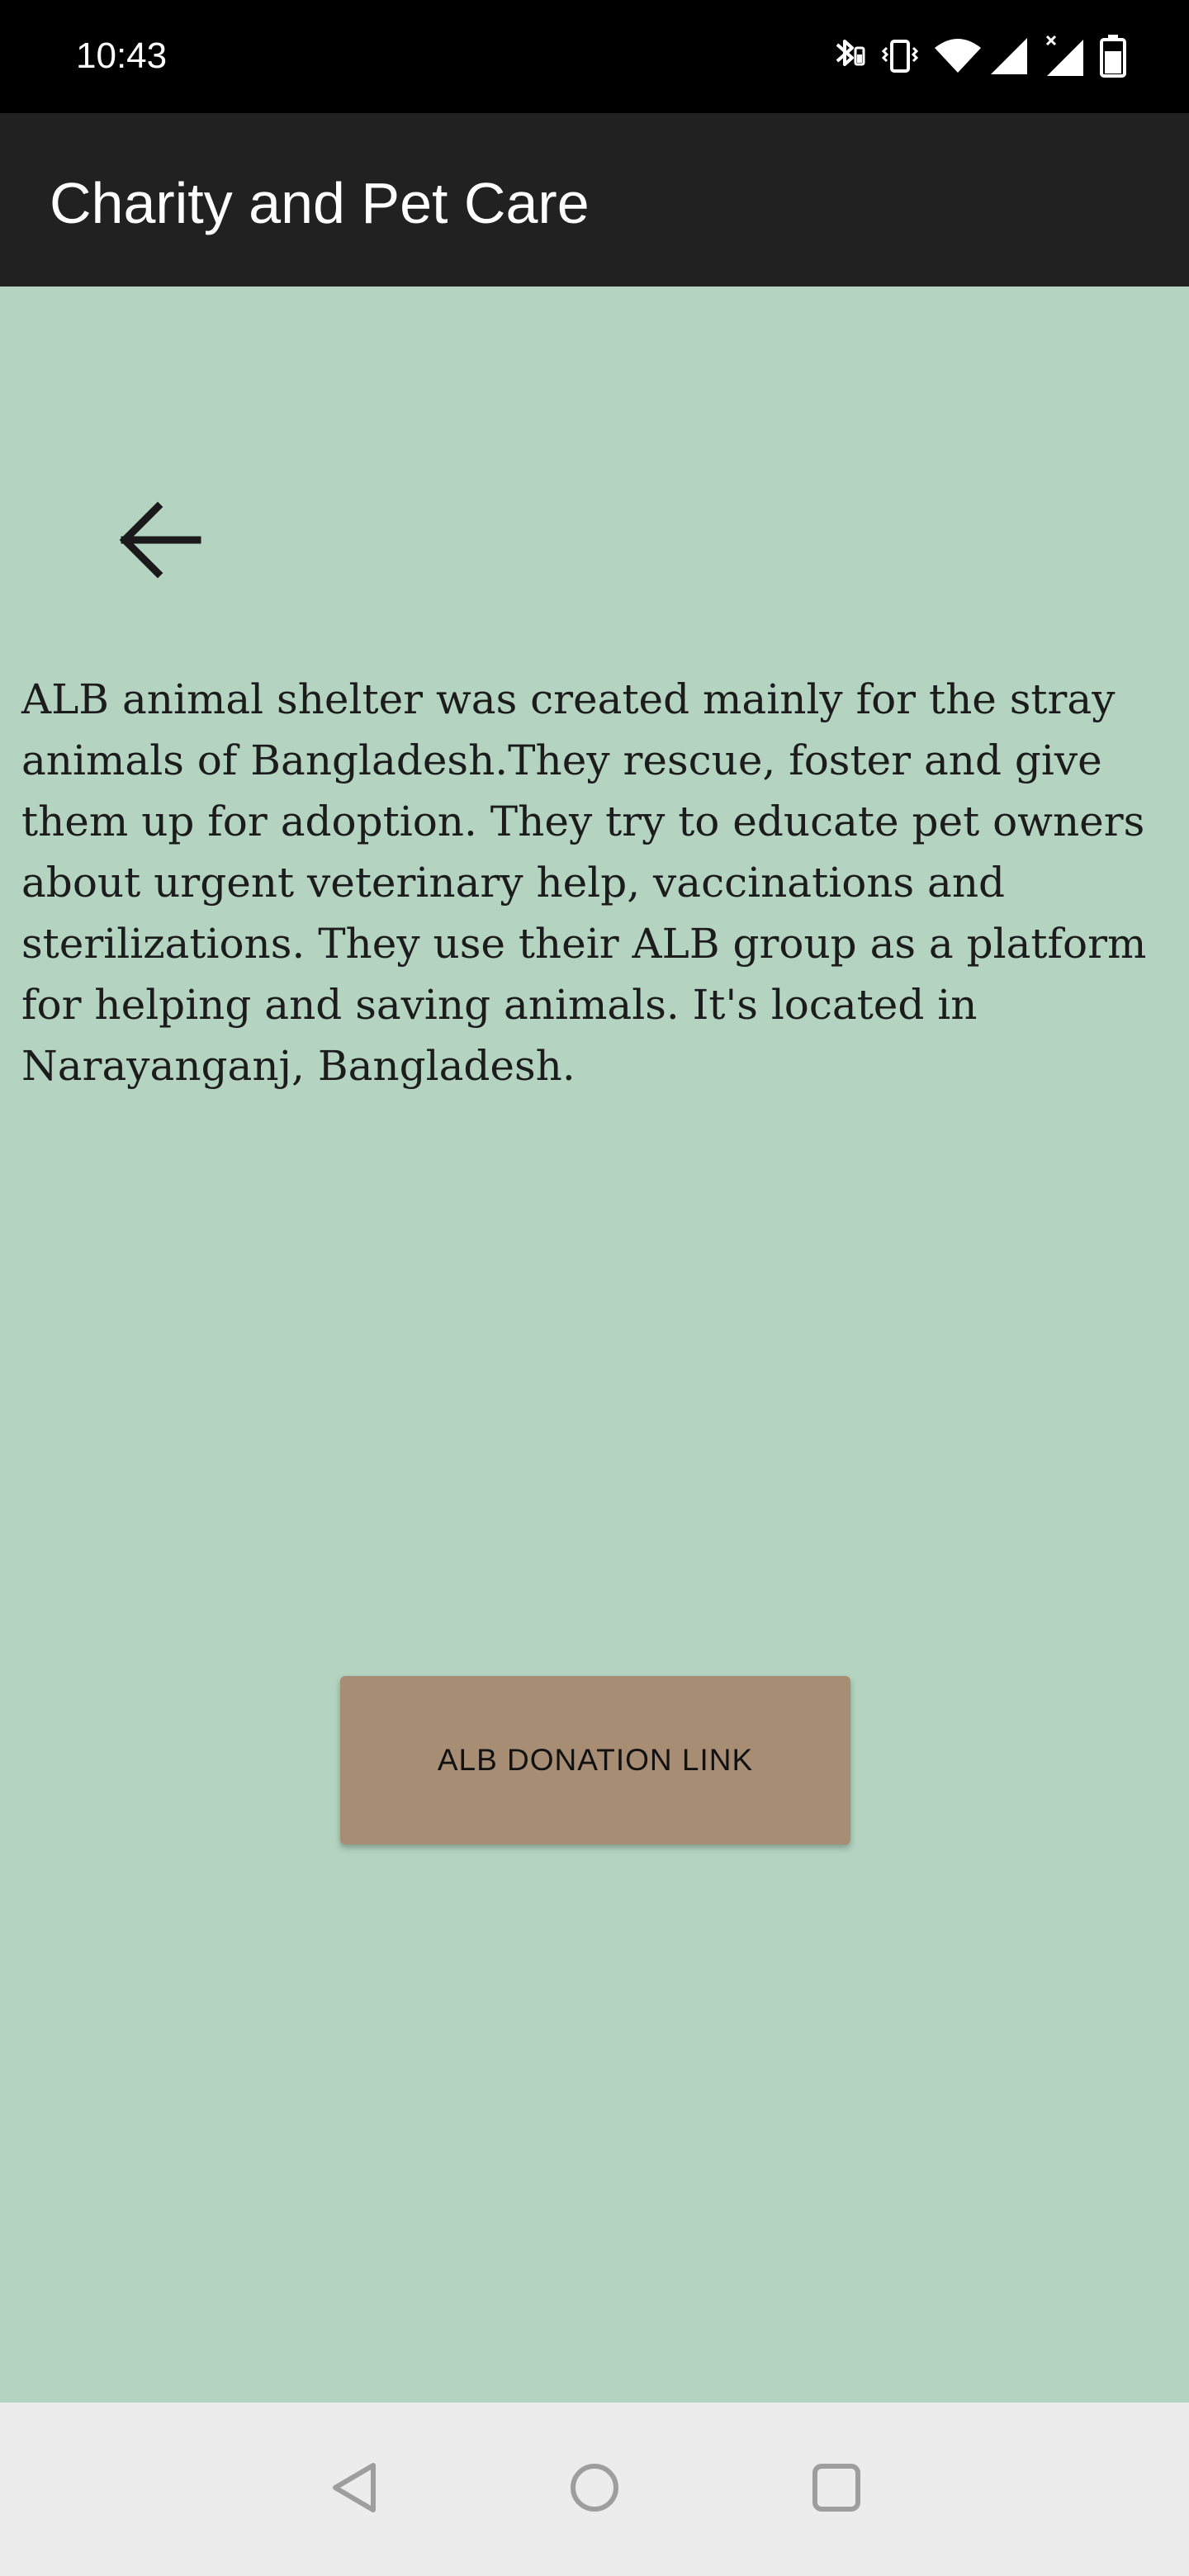 The width and height of the screenshot is (1189, 2576). Describe the element at coordinates (957, 56) in the screenshot. I see `wifi-icon` at that location.